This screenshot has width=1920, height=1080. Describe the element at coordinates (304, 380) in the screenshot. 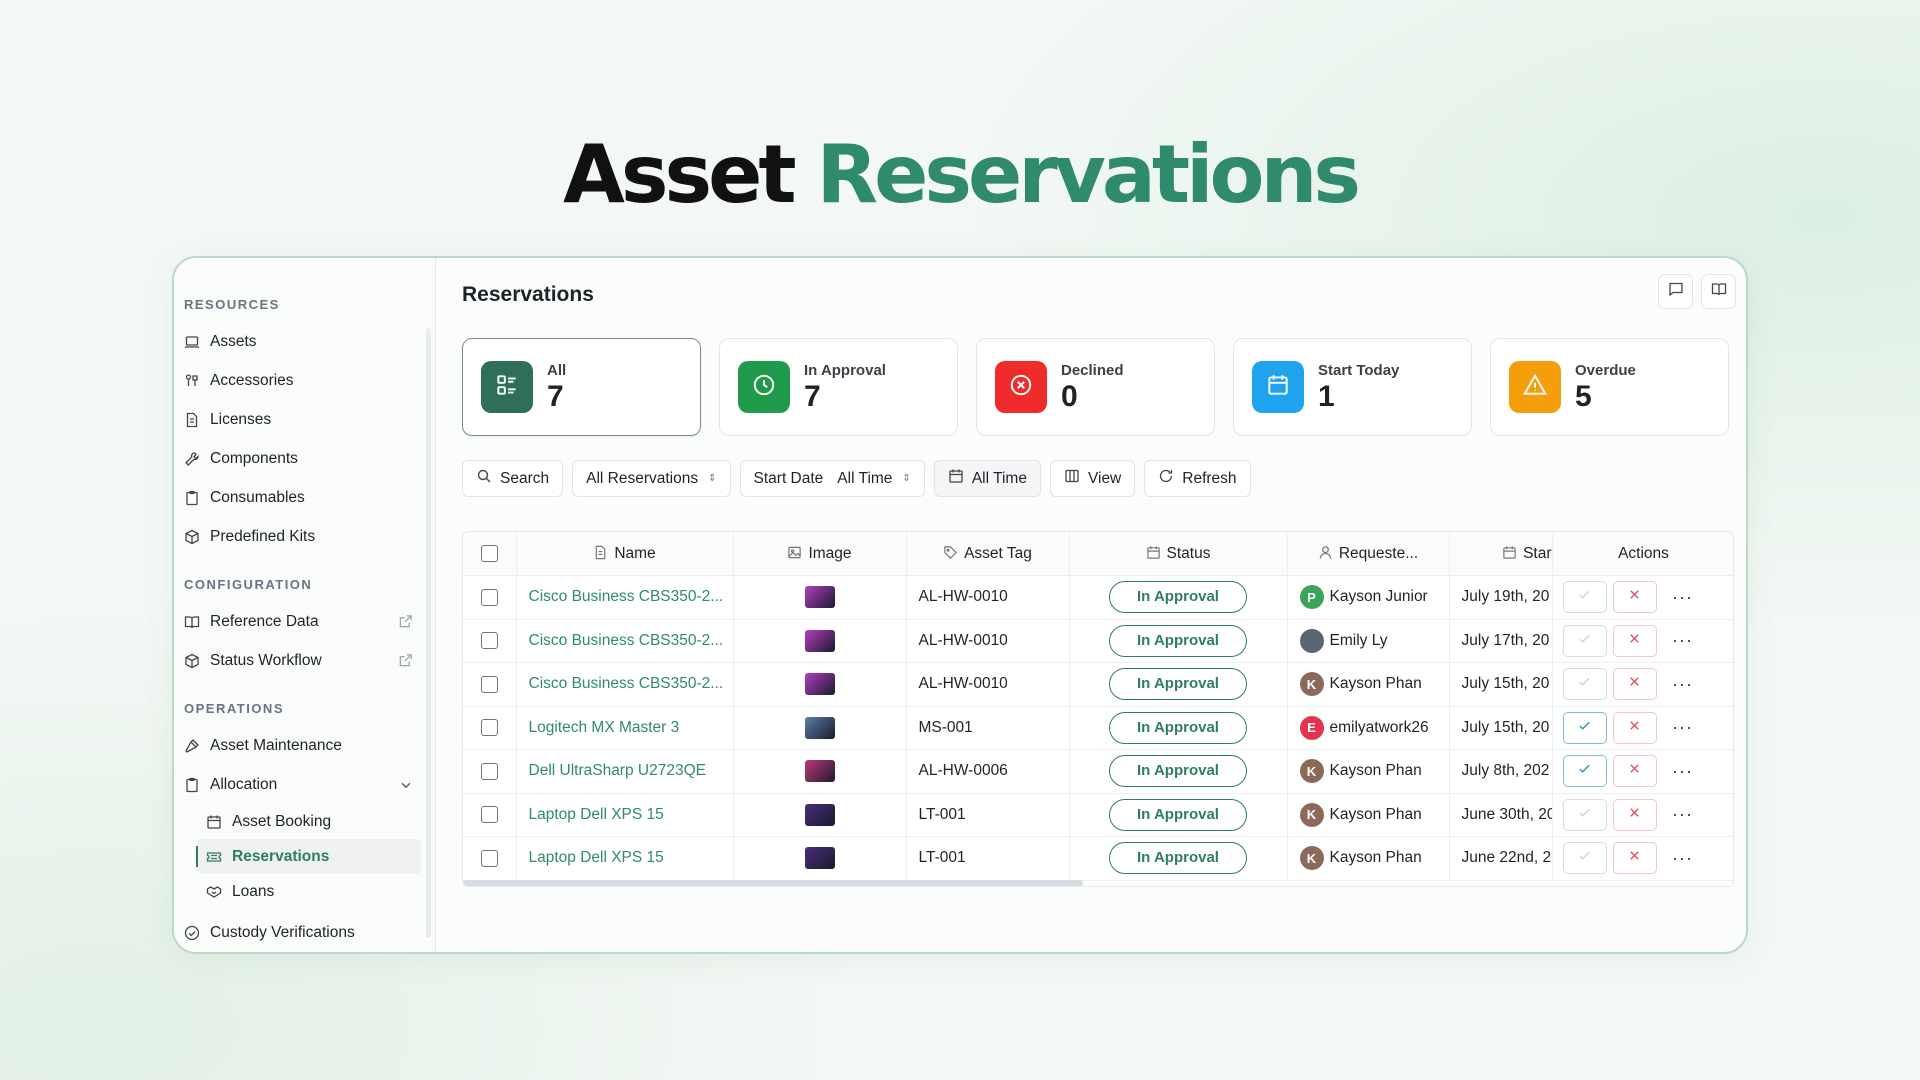

I see `sidebar-item-accessories: Accessories` at that location.